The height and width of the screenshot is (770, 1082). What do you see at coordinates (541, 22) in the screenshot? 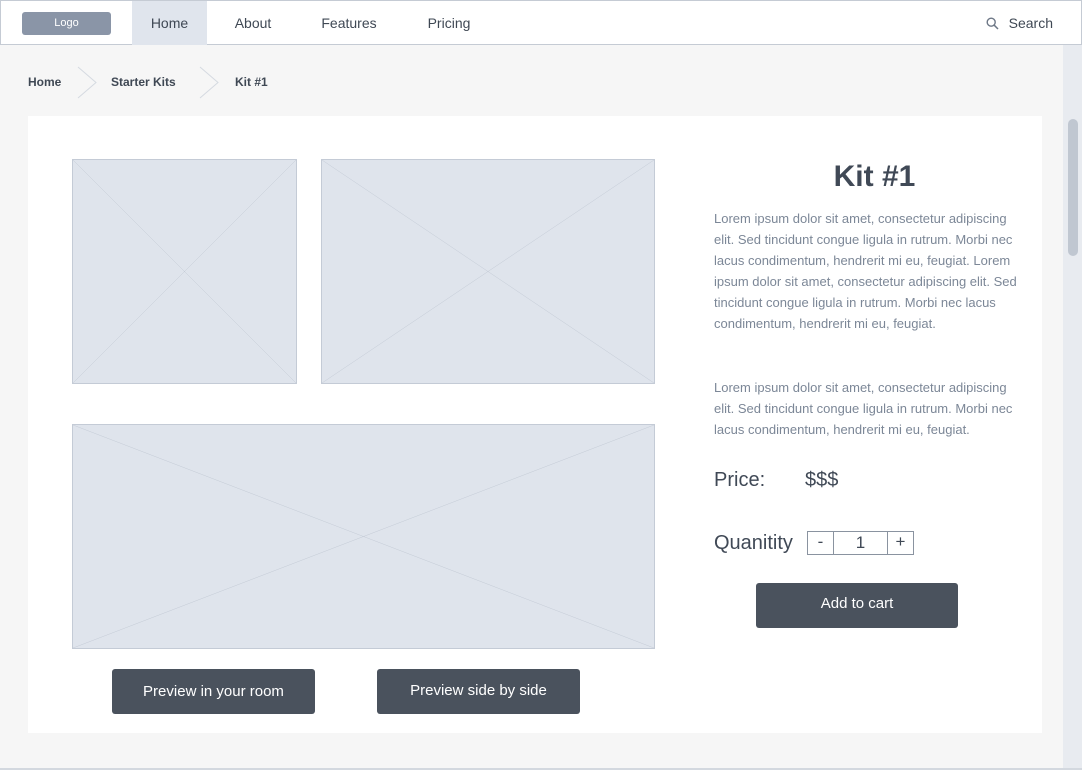
I see `top-nav: Logo Home About Features Pricing Search` at bounding box center [541, 22].